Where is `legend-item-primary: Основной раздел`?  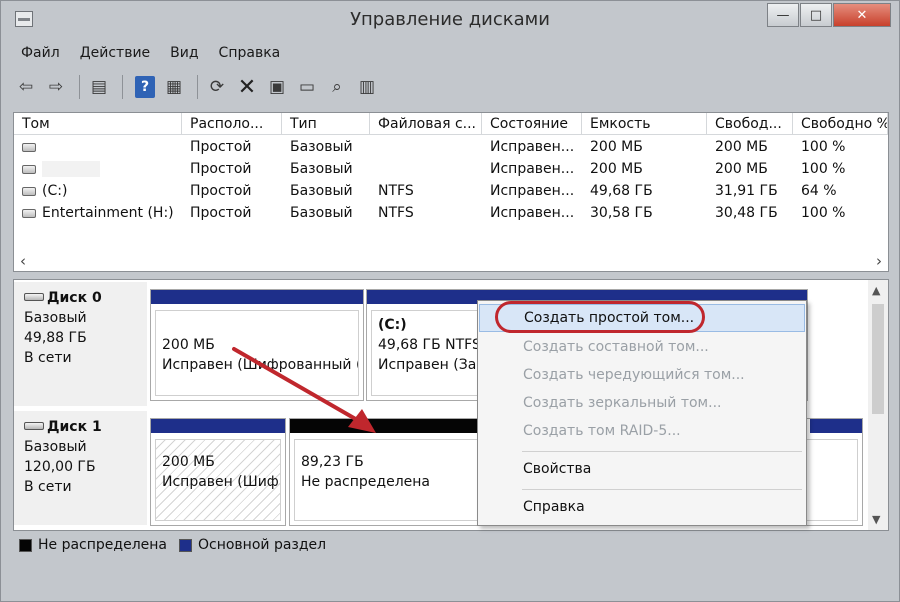 legend-item-primary: Основной раздел is located at coordinates (252, 545).